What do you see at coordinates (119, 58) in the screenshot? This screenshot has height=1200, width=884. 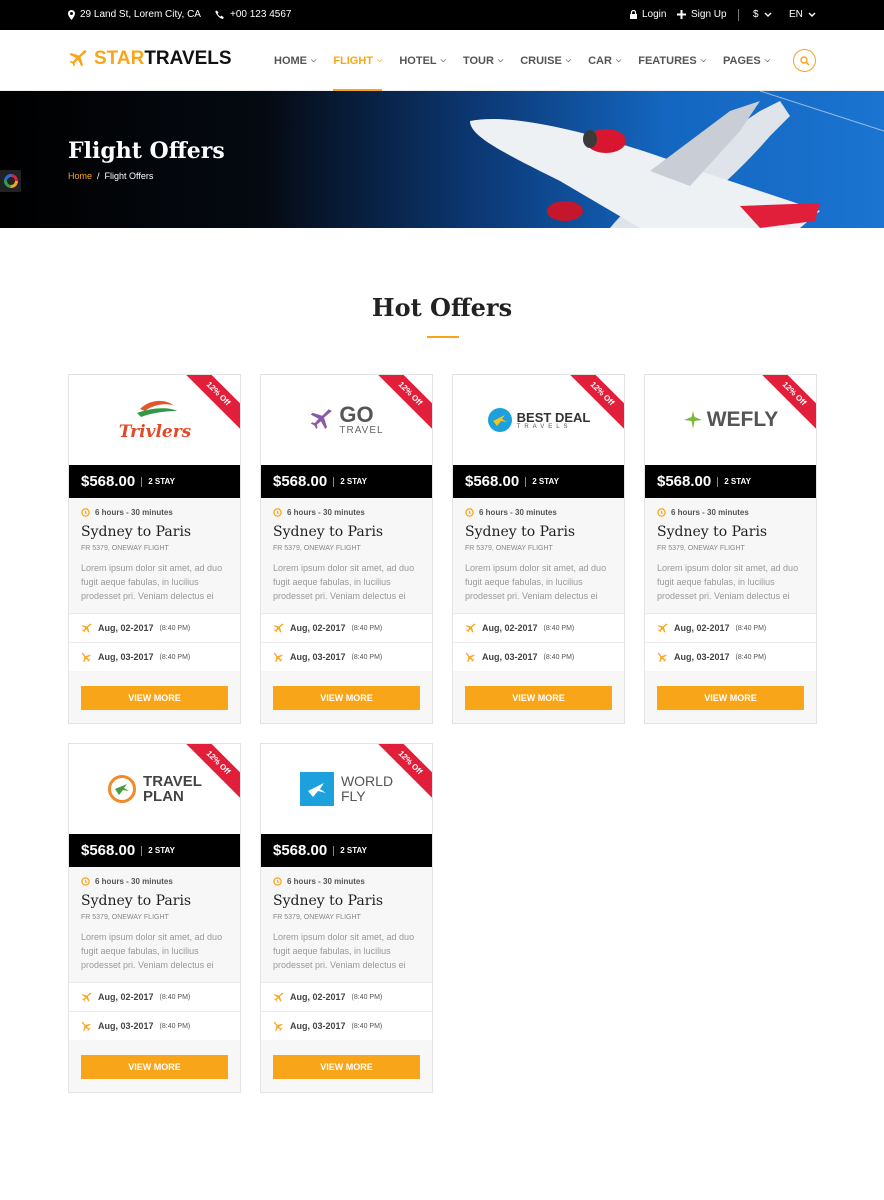 I see `logo-text-part1: STAR` at bounding box center [119, 58].